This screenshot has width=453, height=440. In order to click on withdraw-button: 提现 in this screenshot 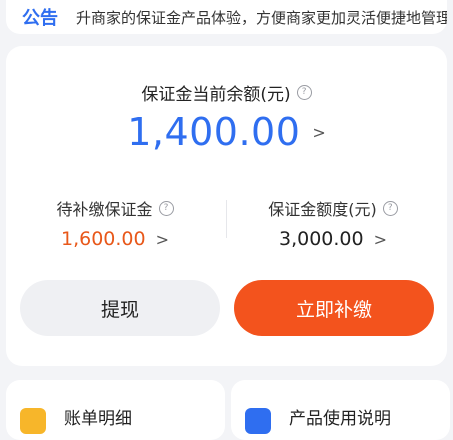, I will do `click(120, 308)`.